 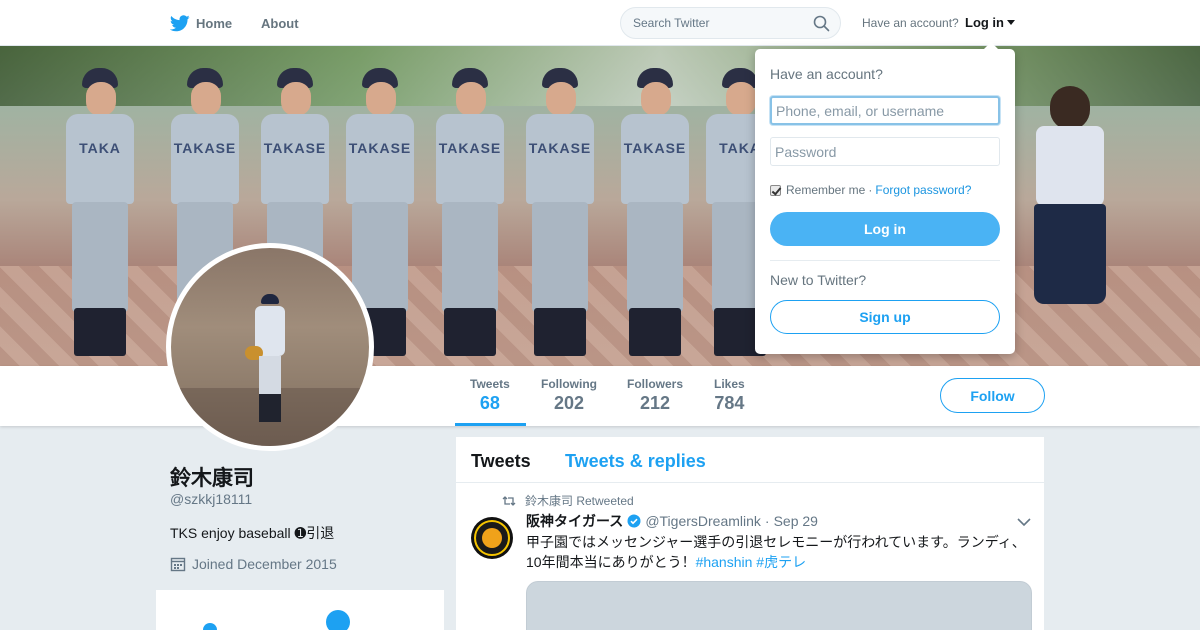 What do you see at coordinates (655, 403) in the screenshot?
I see `stat-value: 212` at bounding box center [655, 403].